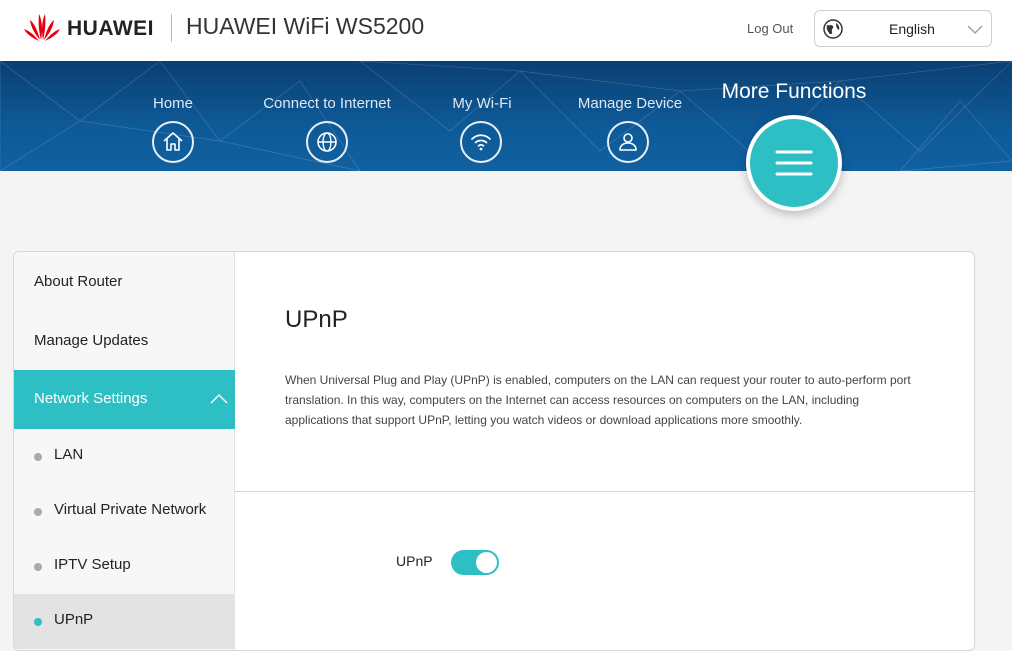 Image resolution: width=1012 pixels, height=651 pixels. I want to click on language-value: English, so click(912, 29).